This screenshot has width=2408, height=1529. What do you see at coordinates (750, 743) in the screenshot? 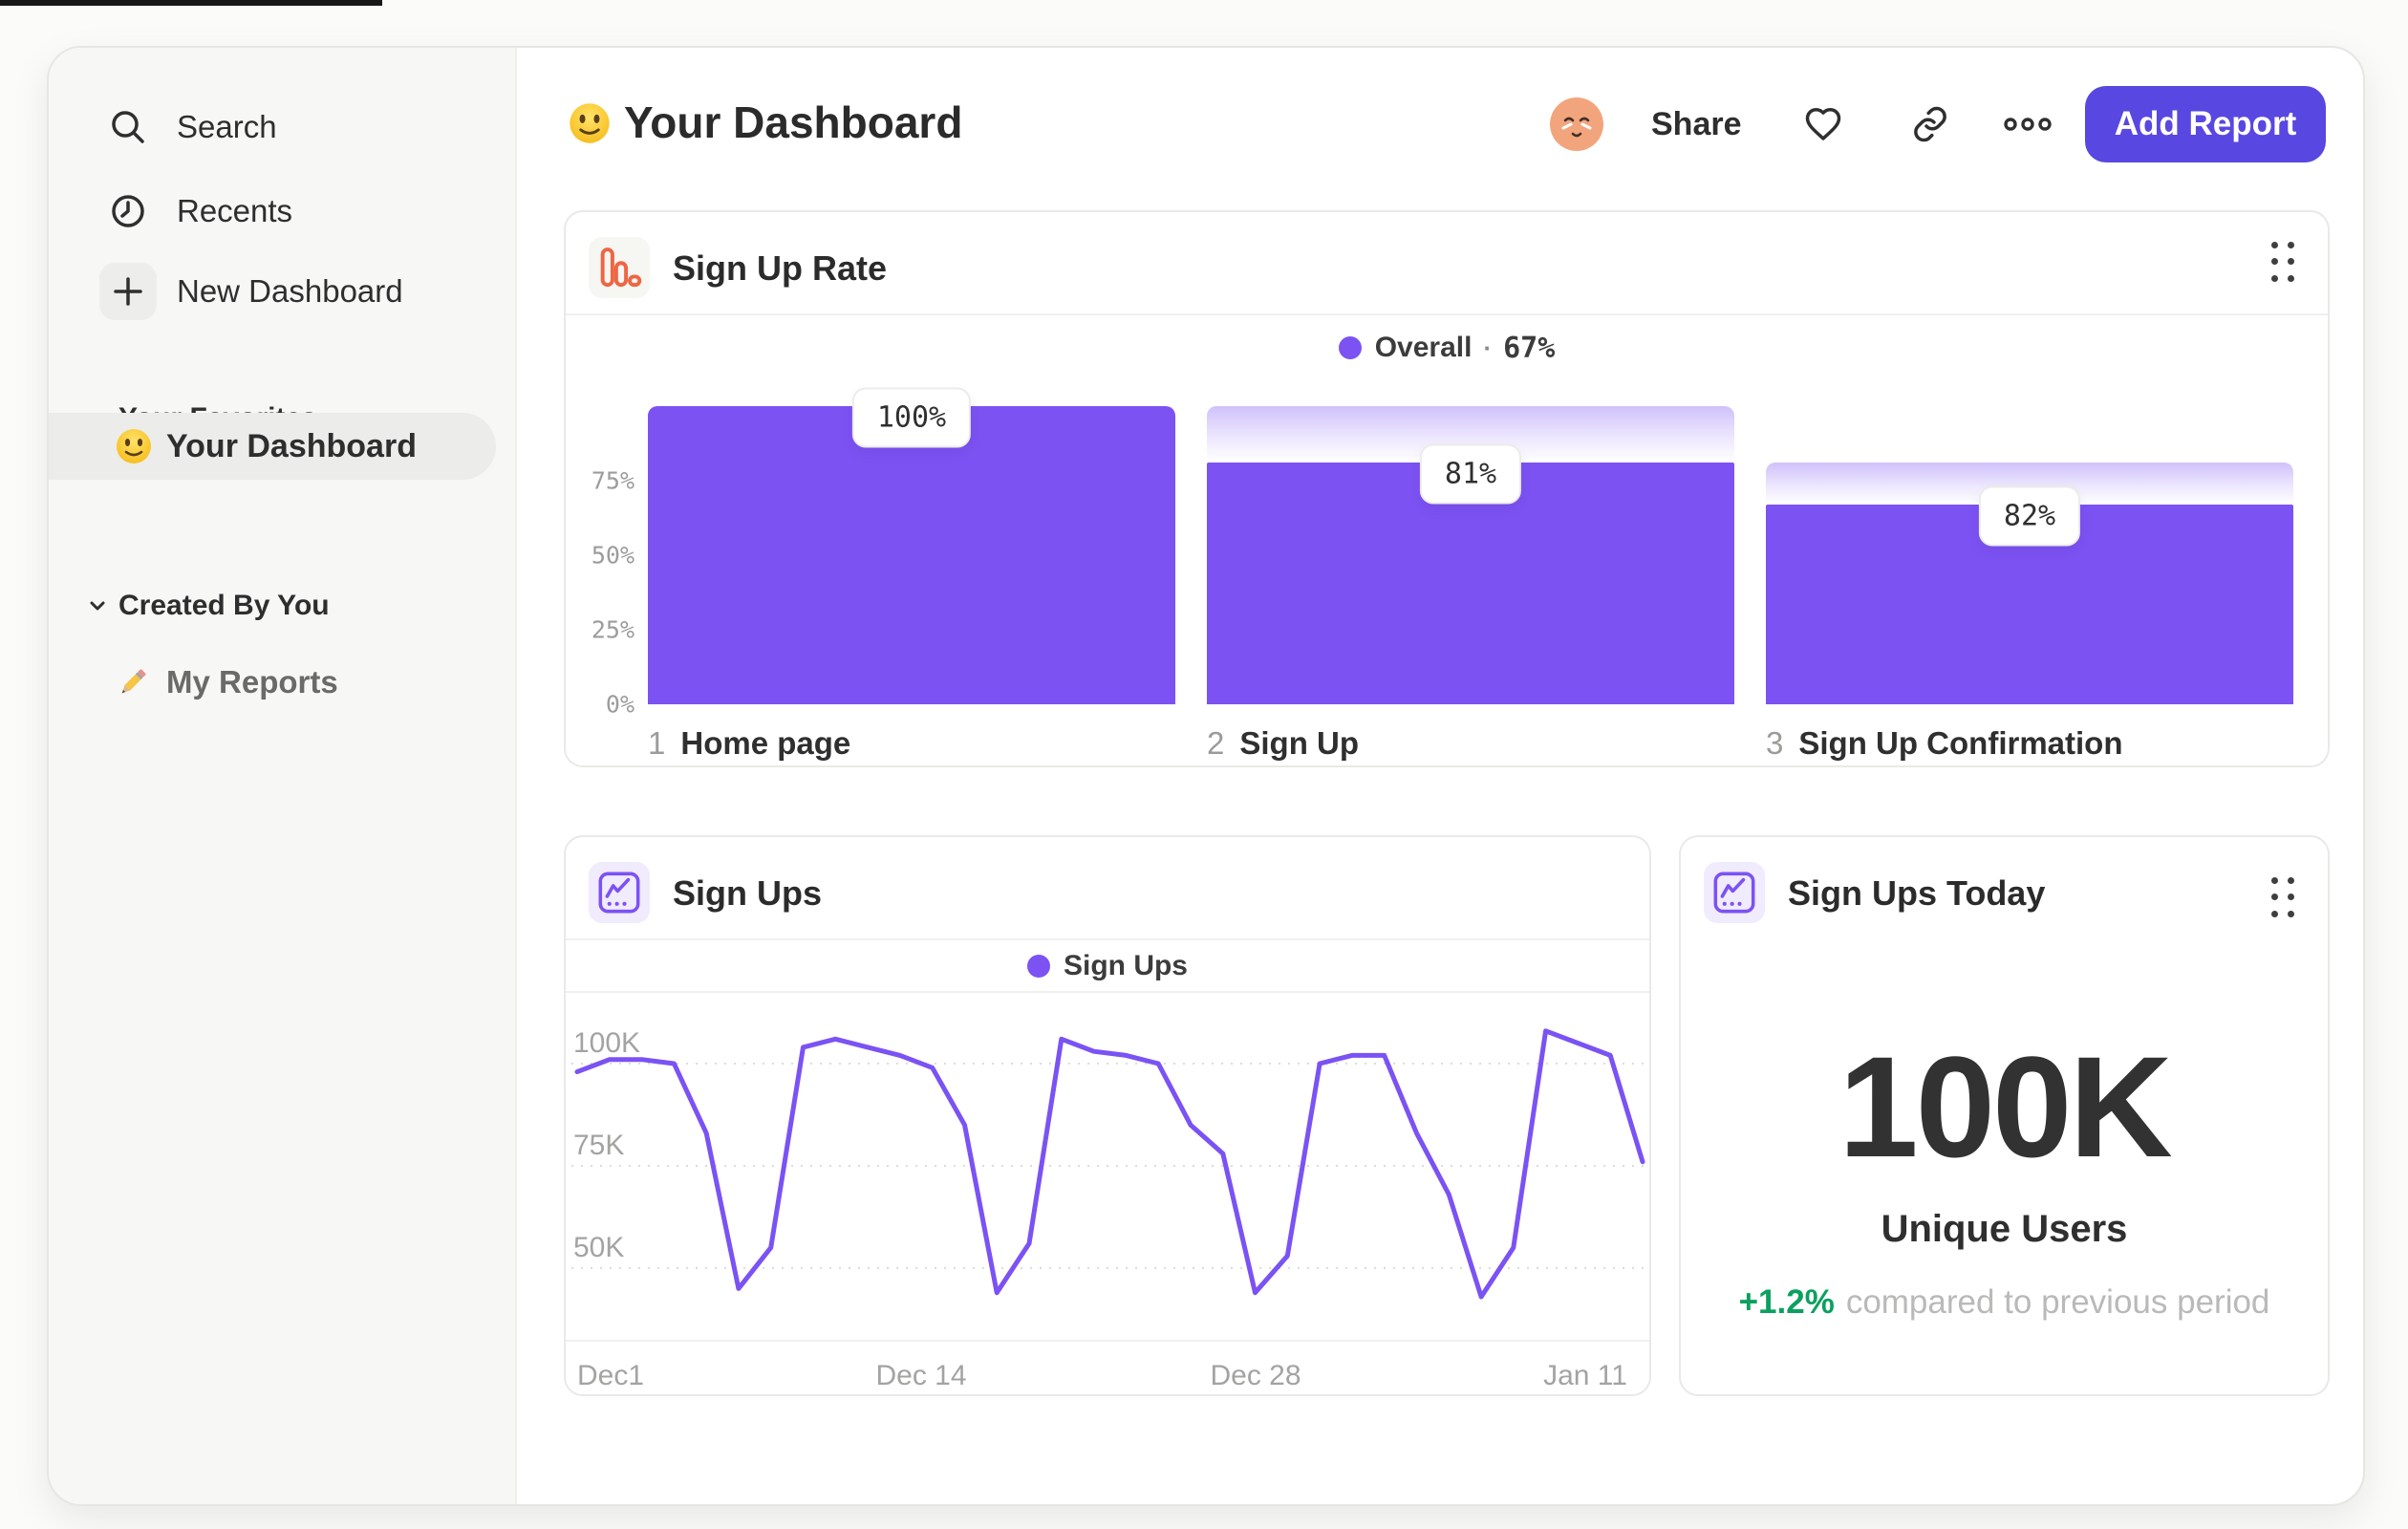
I see `funnel-step-label: 1 Home page` at bounding box center [750, 743].